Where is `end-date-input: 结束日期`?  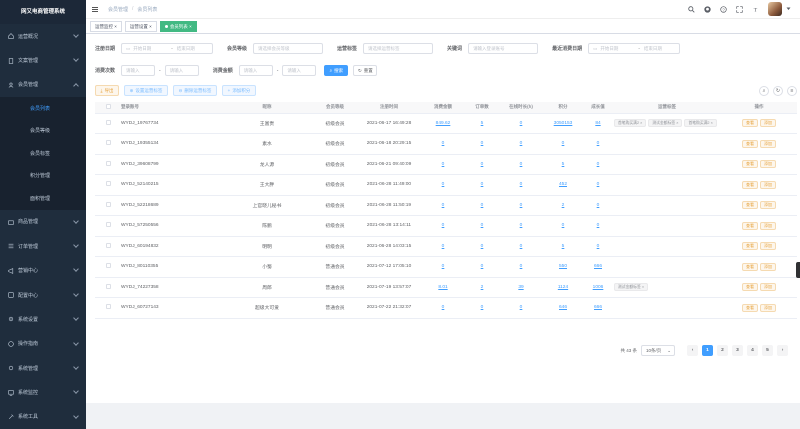 end-date-input: 结束日期 is located at coordinates (186, 49).